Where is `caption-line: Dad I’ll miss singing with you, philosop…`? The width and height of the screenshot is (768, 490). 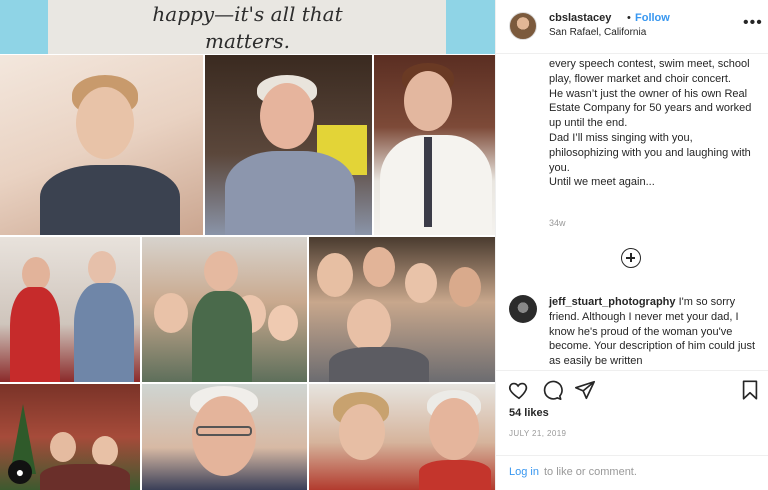 caption-line: Dad I’ll miss singing with you, philosop… is located at coordinates (650, 152).